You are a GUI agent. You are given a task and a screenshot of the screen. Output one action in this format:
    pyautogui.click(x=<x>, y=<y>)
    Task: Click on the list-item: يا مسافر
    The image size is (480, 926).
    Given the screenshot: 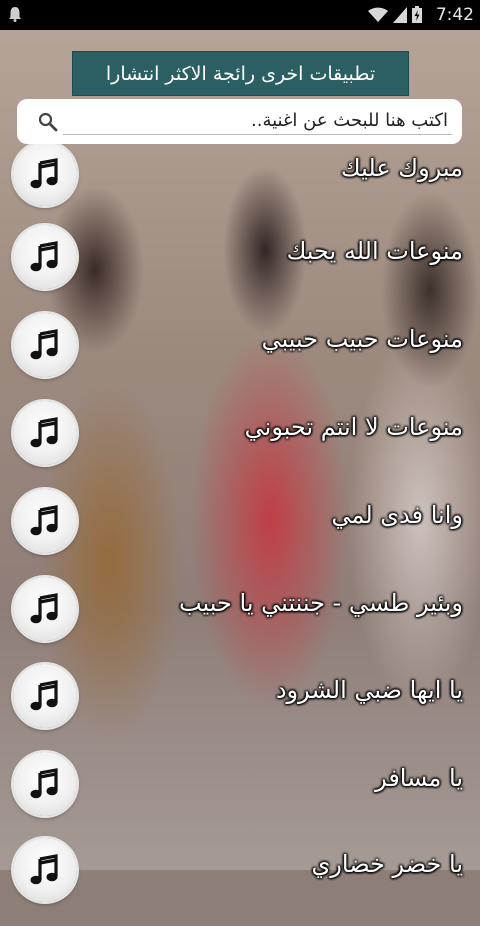 What is the action you would take?
    pyautogui.click(x=240, y=796)
    